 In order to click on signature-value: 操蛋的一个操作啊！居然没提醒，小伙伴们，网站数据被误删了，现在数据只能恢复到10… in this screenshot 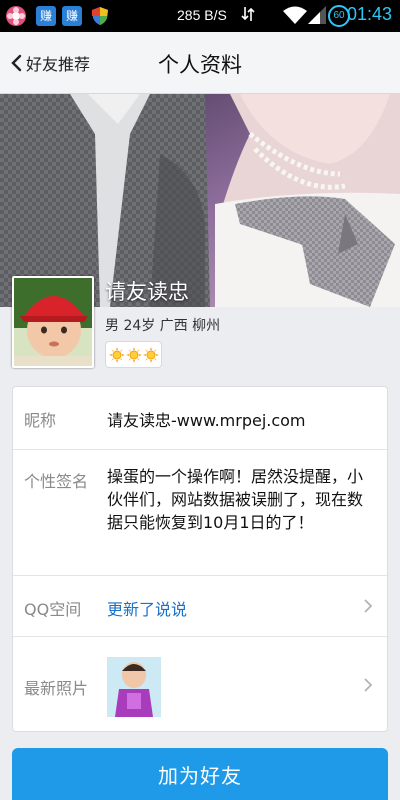, I will do `click(235, 499)`.